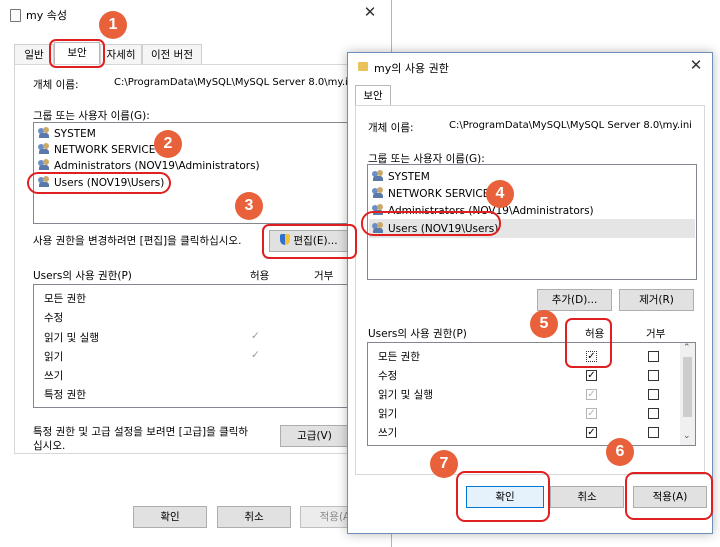 Image resolution: width=720 pixels, height=547 pixels. I want to click on ok-button: 확인, so click(170, 517).